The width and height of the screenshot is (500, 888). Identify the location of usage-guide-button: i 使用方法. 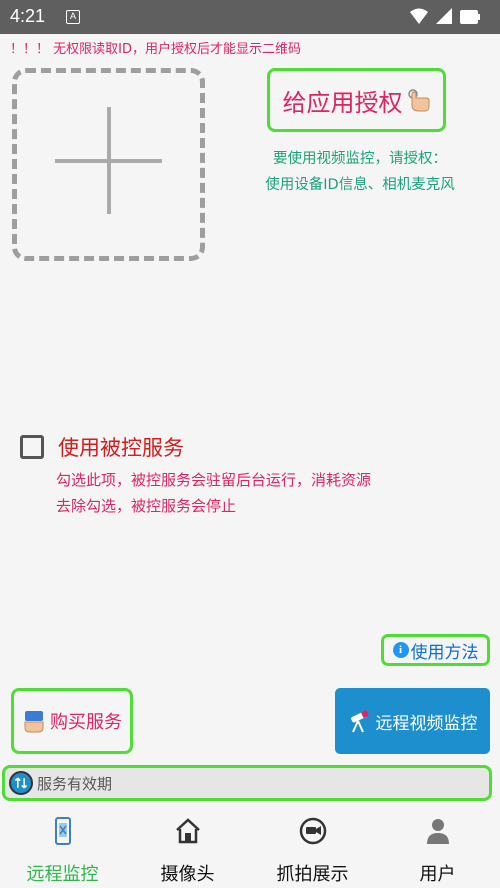
(435, 650).